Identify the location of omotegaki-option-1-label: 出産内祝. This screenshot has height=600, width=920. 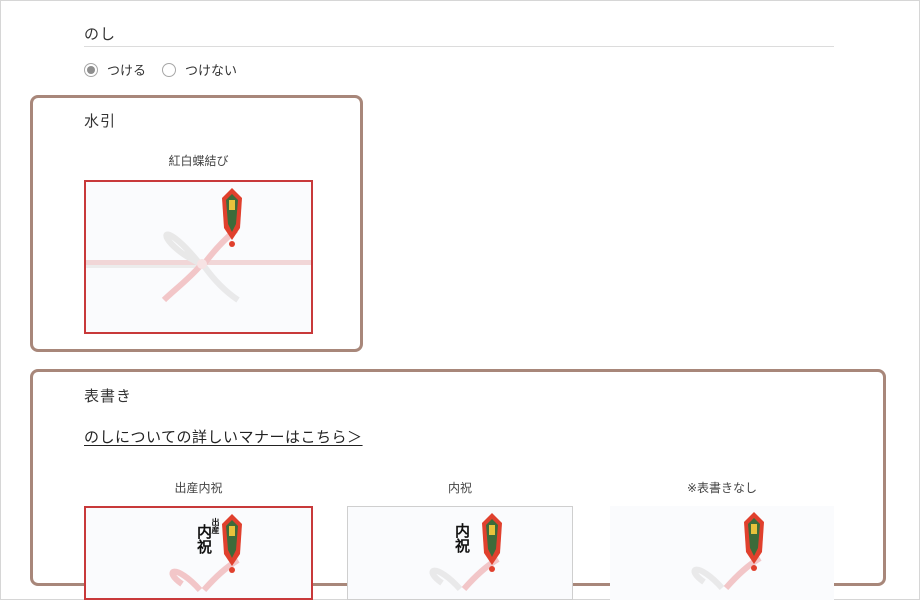
(198, 488).